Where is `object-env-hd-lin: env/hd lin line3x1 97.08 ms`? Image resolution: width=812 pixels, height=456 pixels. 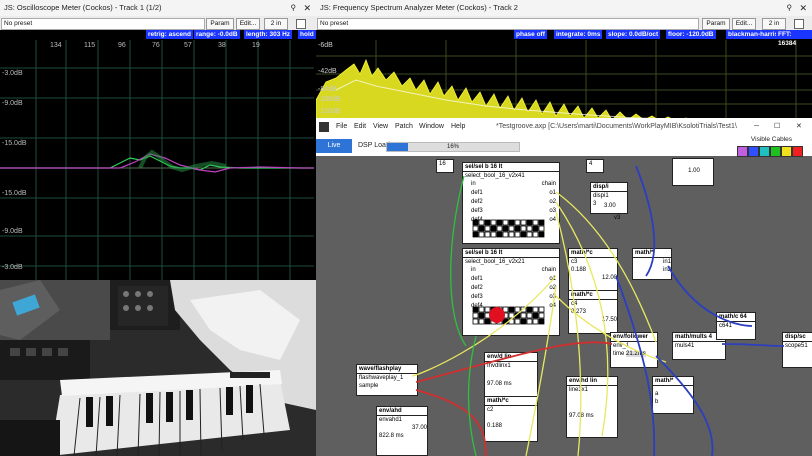 object-env-hd-lin: env/hd lin line3x1 97.08 ms is located at coordinates (592, 407).